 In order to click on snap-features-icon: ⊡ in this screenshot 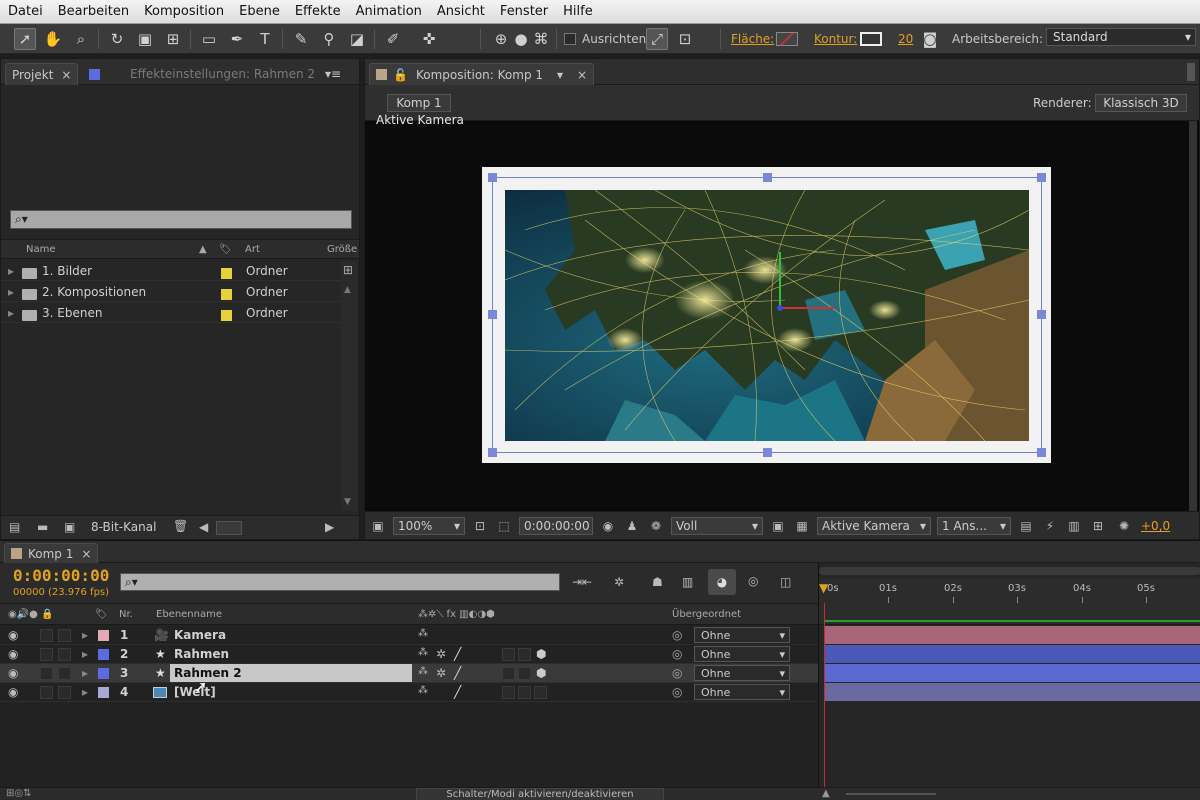, I will do `click(685, 39)`.